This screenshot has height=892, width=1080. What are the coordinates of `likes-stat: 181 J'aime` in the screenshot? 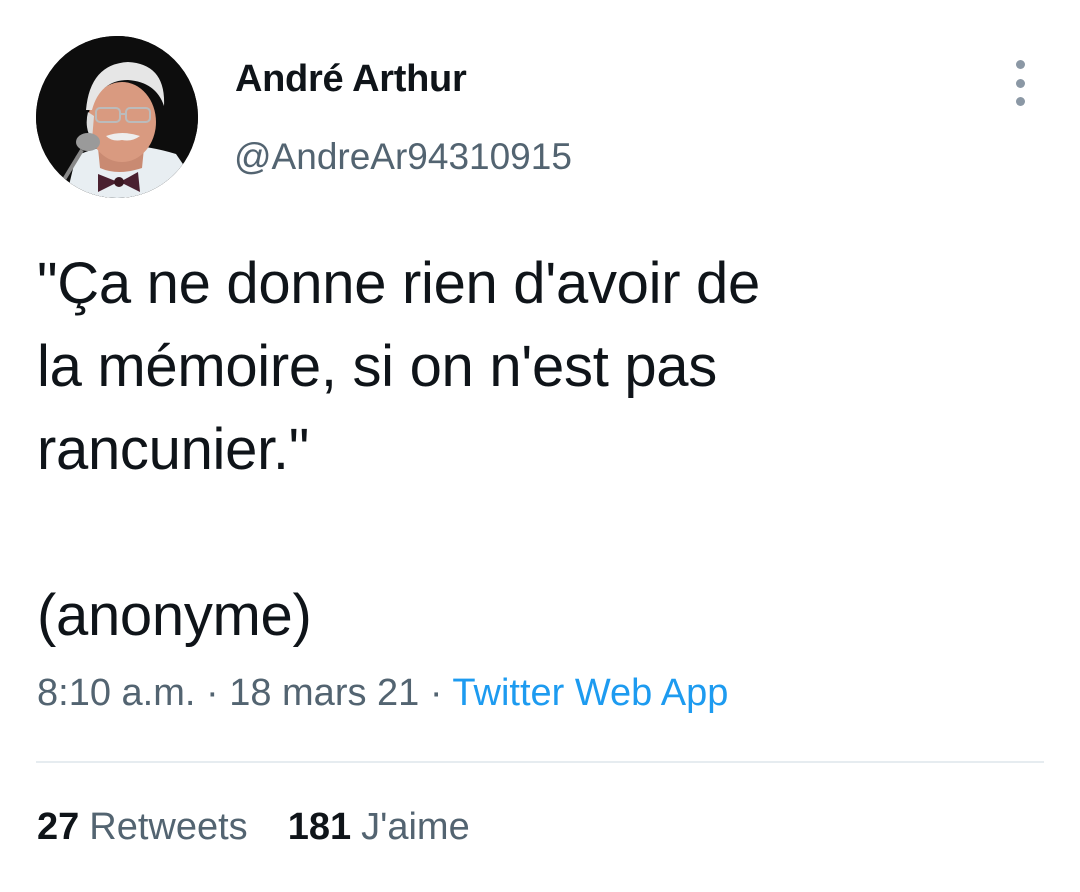 It's located at (379, 827).